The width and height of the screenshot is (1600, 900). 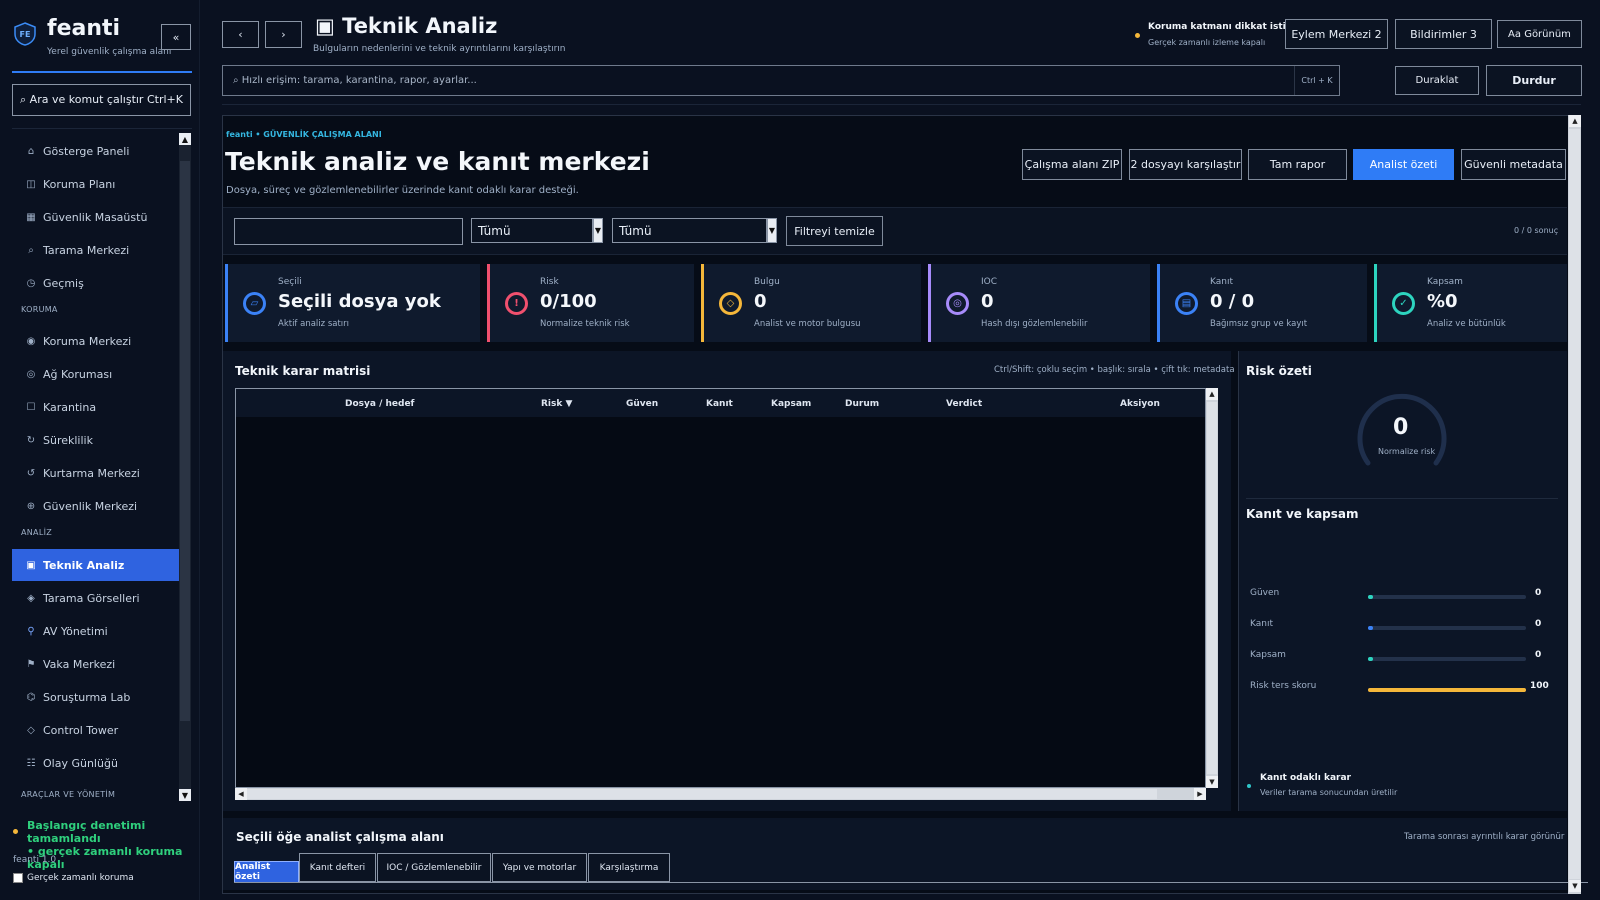 I want to click on analyst-summary-button: Analist özeti, so click(x=1403, y=164).